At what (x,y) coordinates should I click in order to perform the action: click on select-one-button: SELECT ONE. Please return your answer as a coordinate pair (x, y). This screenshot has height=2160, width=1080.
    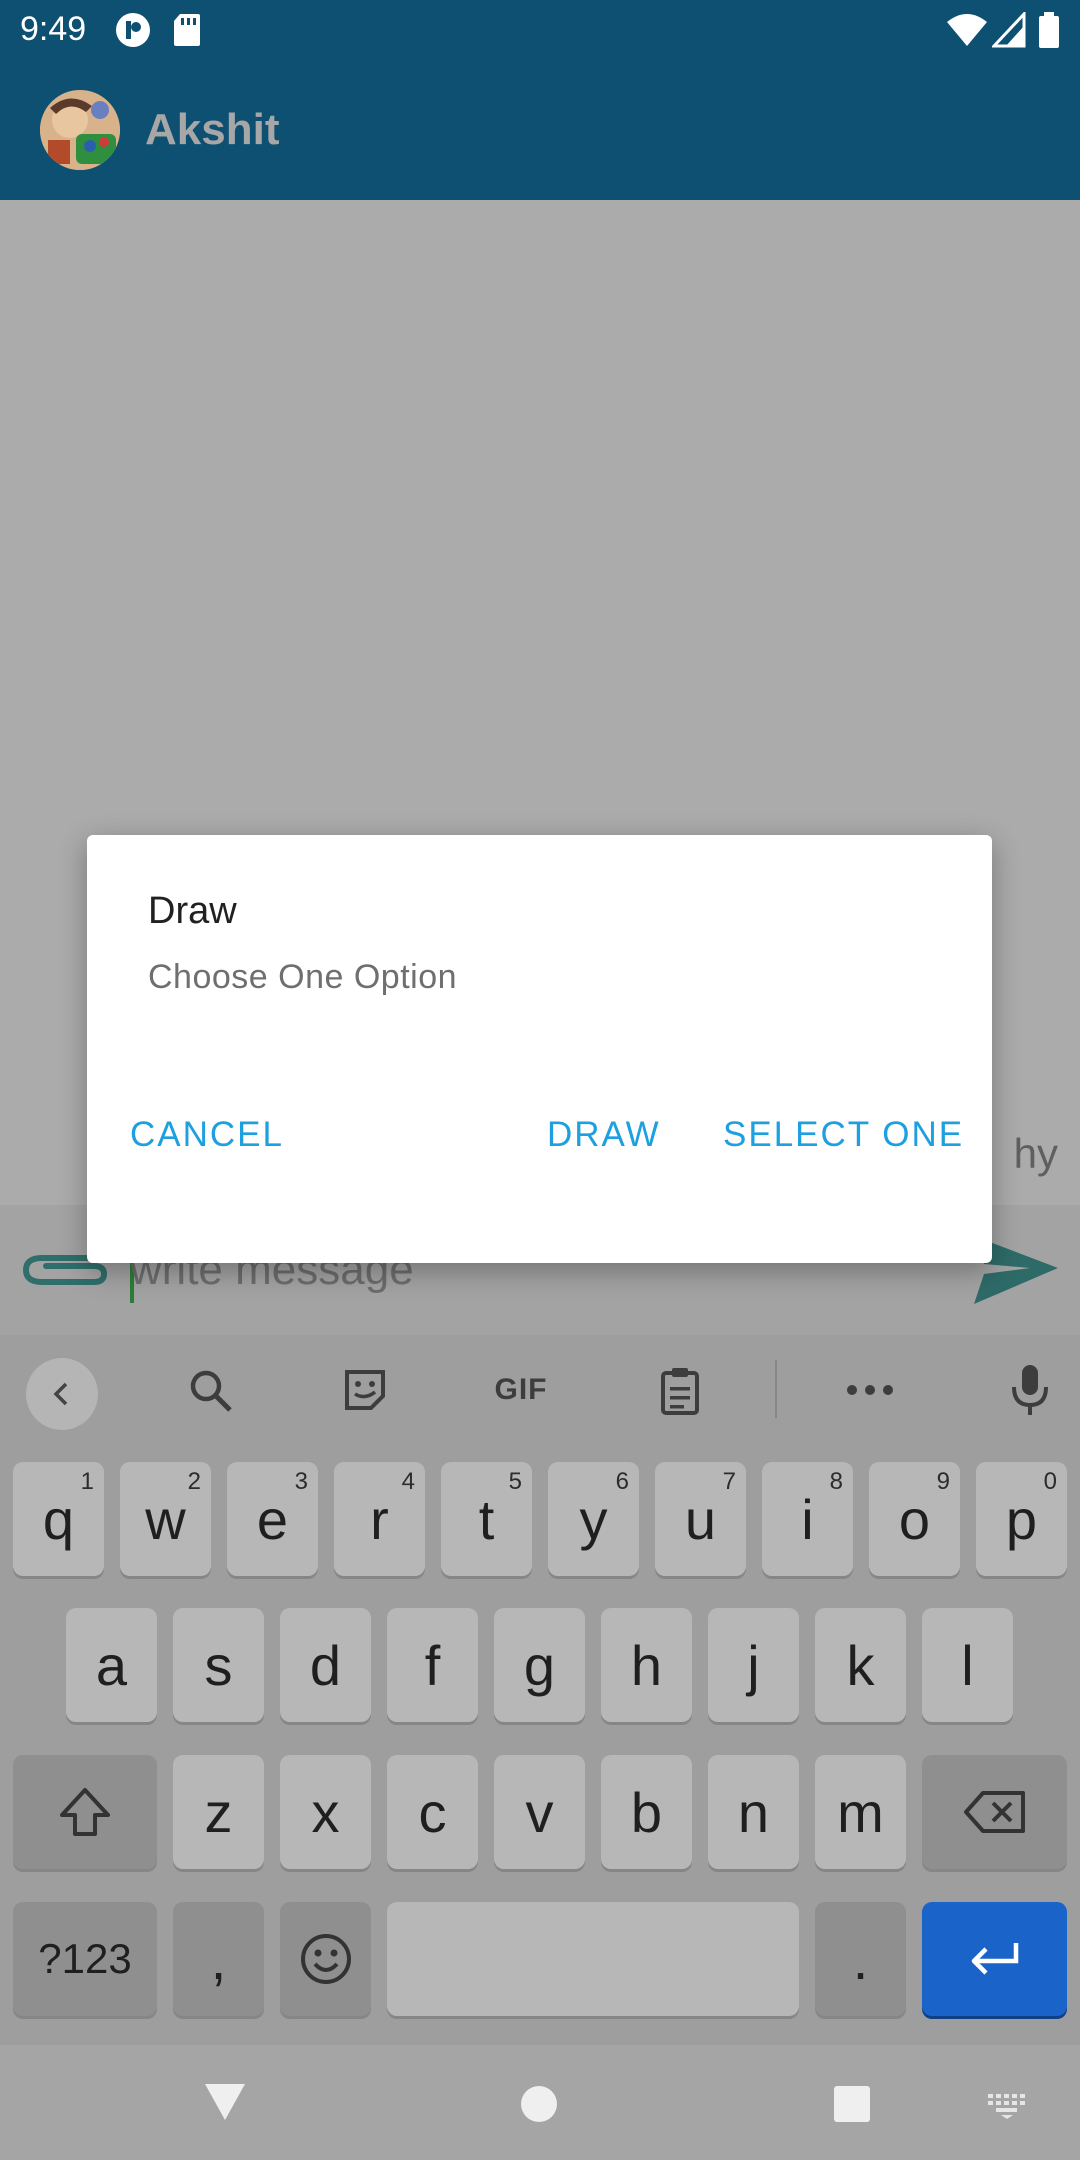
    Looking at the image, I should click on (843, 1135).